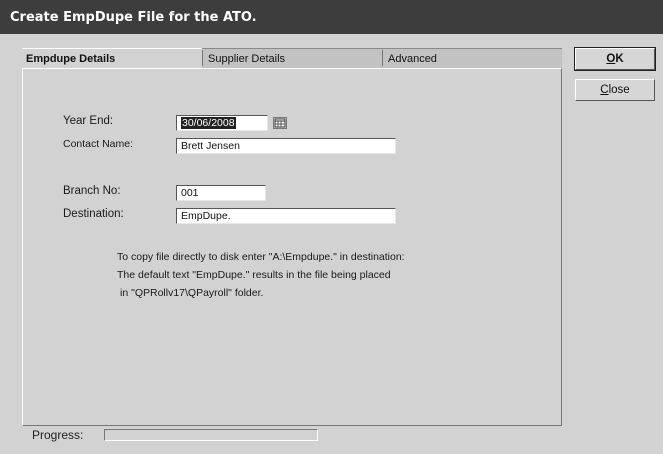 This screenshot has height=454, width=663. I want to click on tab-empdupe-details: Empdupe Details, so click(112, 58).